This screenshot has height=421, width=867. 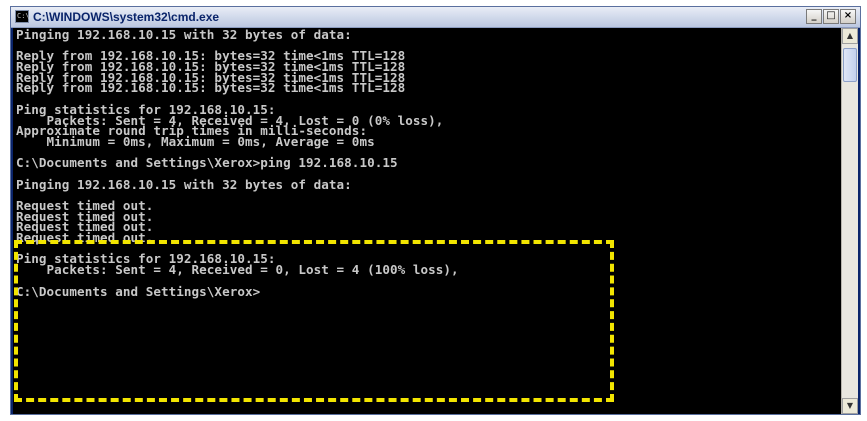 I want to click on title-bar: C:\ C:\WINDOWS\system32\cmd.exe _ □ ×, so click(x=435, y=17).